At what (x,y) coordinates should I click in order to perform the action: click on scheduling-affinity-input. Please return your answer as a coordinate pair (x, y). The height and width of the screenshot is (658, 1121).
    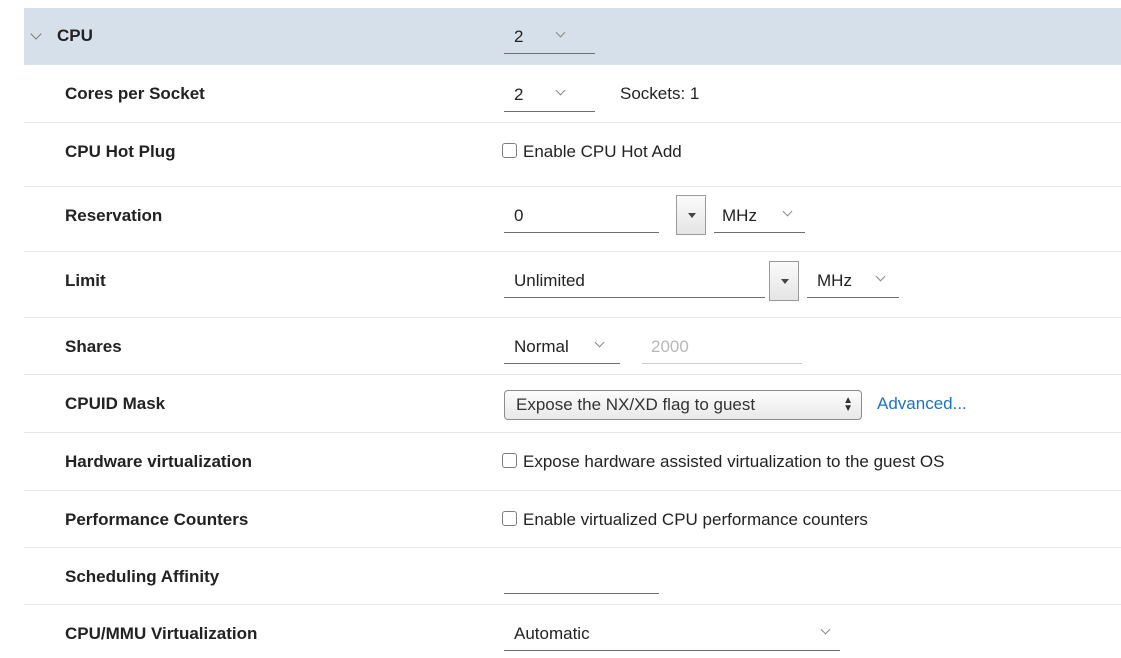
    Looking at the image, I should click on (581, 577).